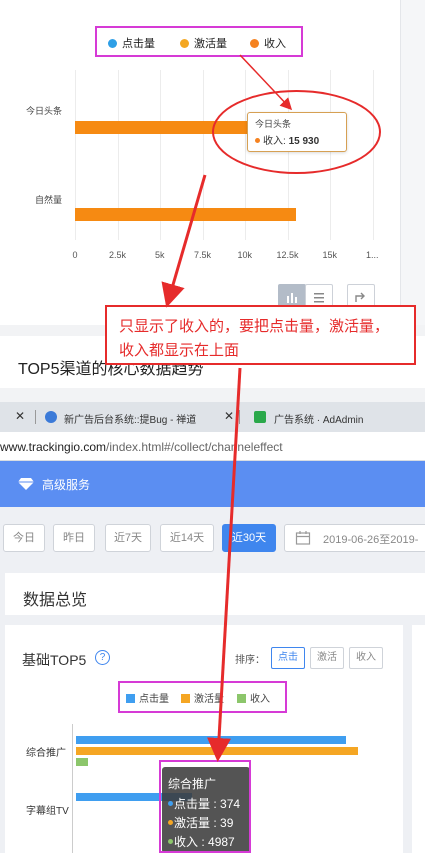 The image size is (425, 853). What do you see at coordinates (224, 564) in the screenshot?
I see `arrow-to-tooltip2` at bounding box center [224, 564].